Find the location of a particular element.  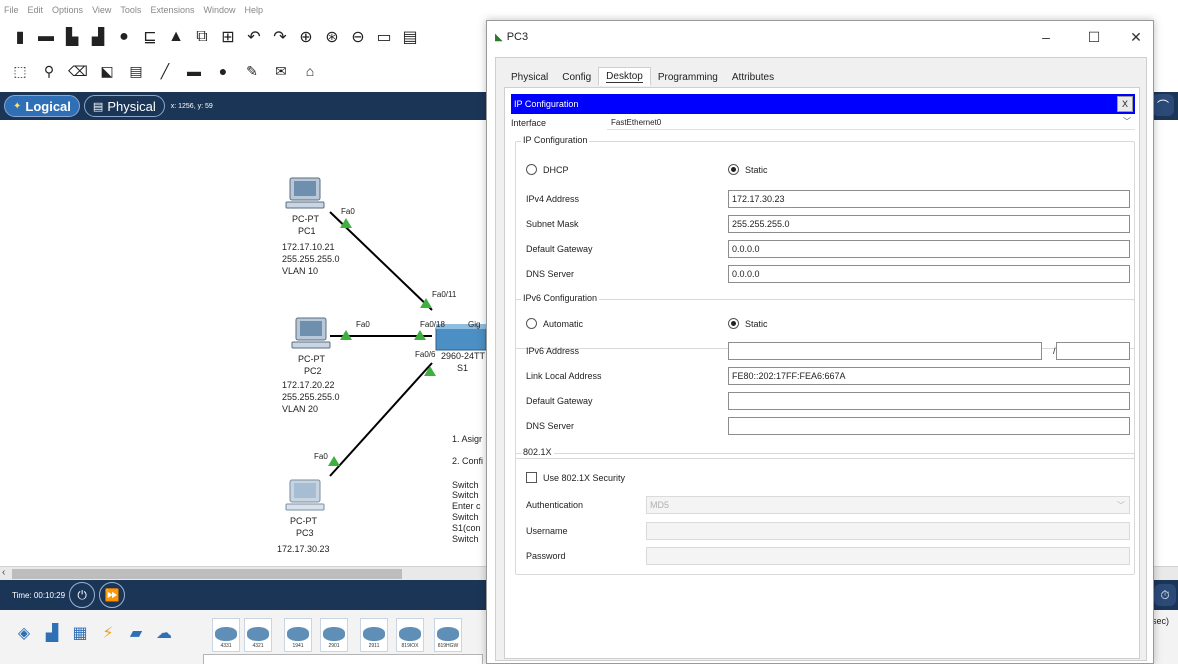

copy-icon: ⧉ is located at coordinates (202, 37).